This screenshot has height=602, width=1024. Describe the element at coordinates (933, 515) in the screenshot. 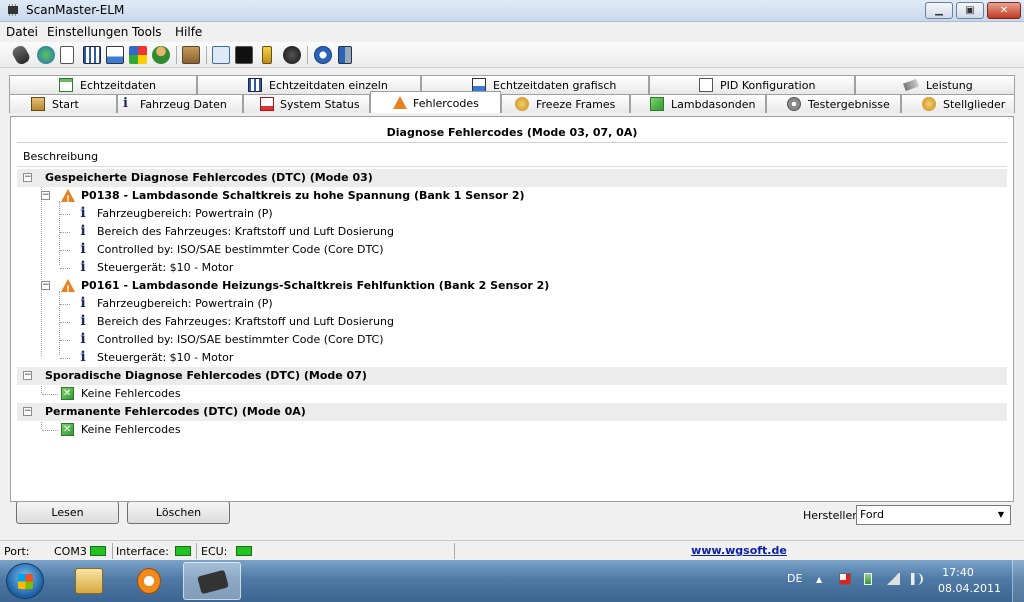

I see `hersteller-select: Ford ▼` at that location.